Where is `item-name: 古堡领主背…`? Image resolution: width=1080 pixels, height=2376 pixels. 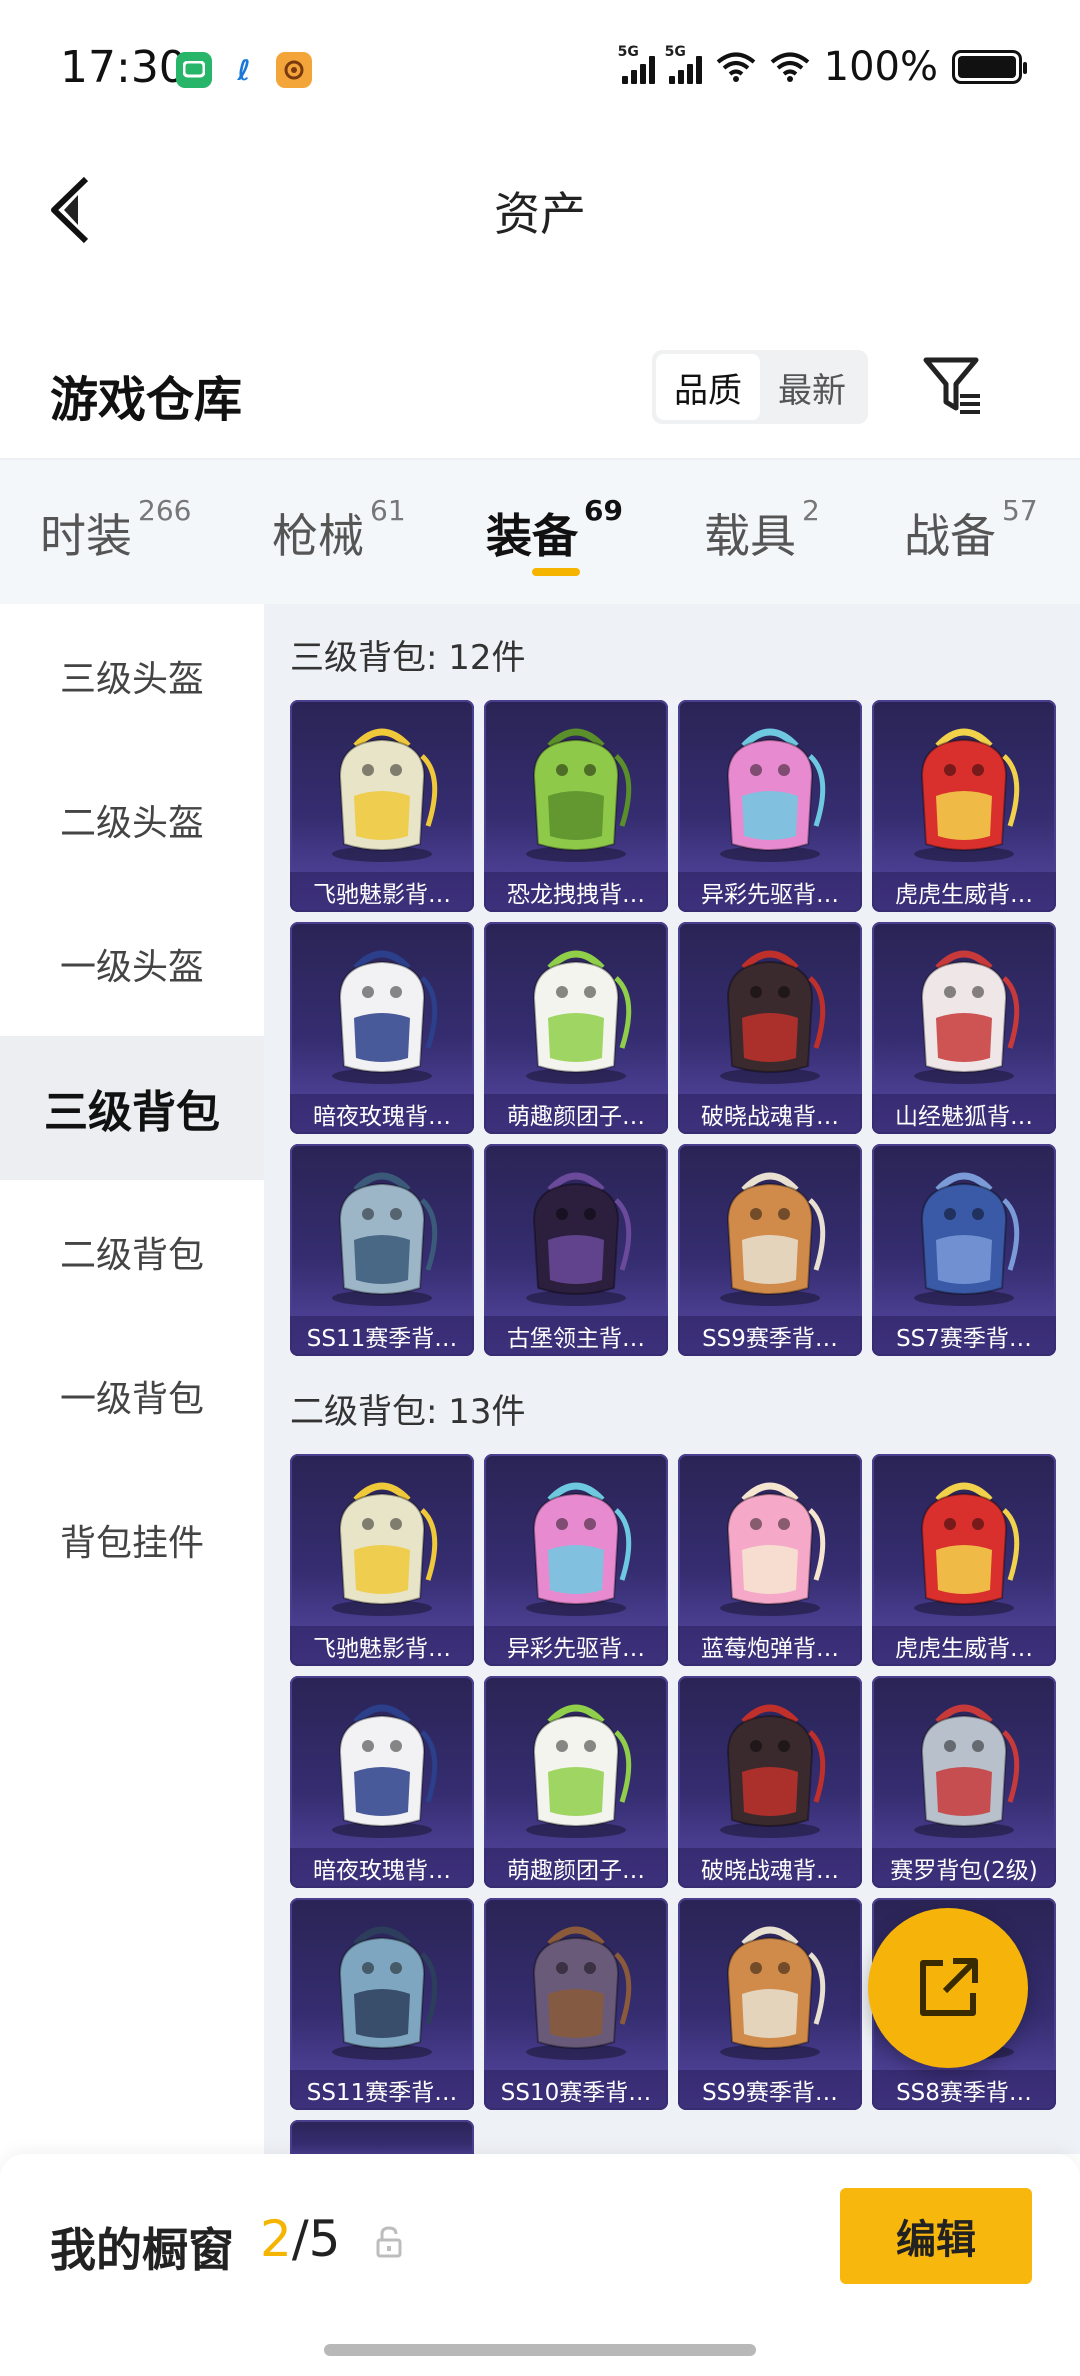 item-name: 古堡领主背… is located at coordinates (576, 1336).